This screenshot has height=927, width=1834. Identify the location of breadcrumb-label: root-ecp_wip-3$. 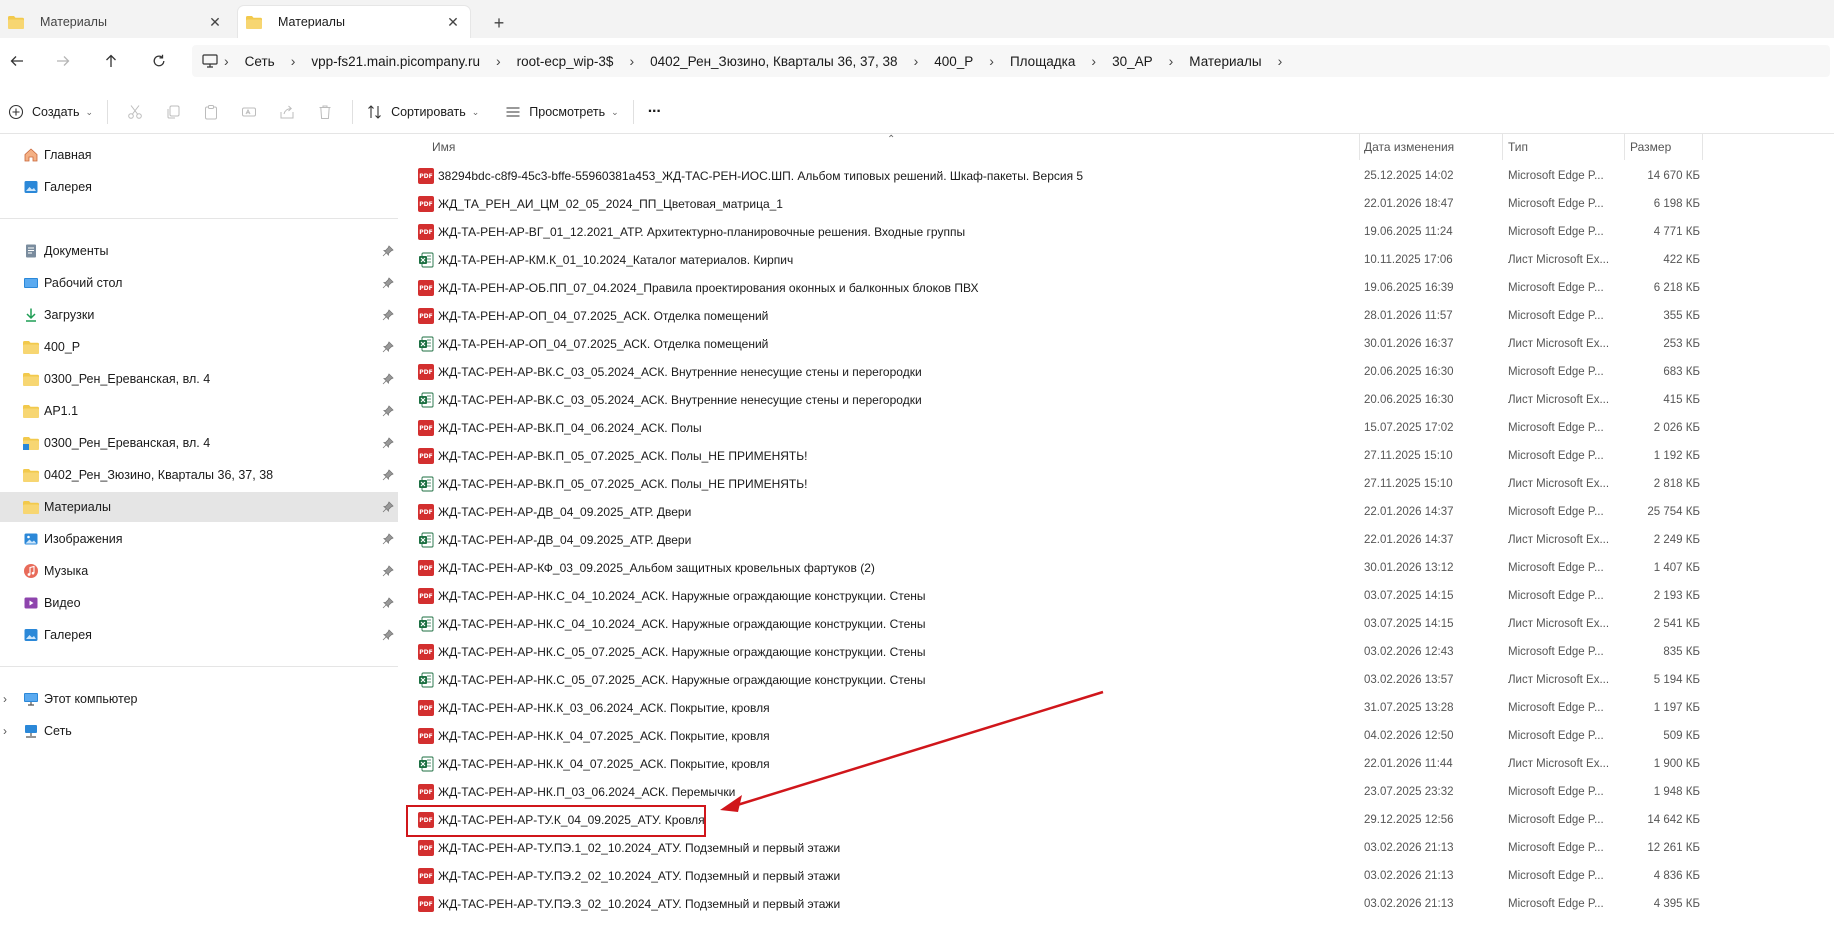
(565, 61).